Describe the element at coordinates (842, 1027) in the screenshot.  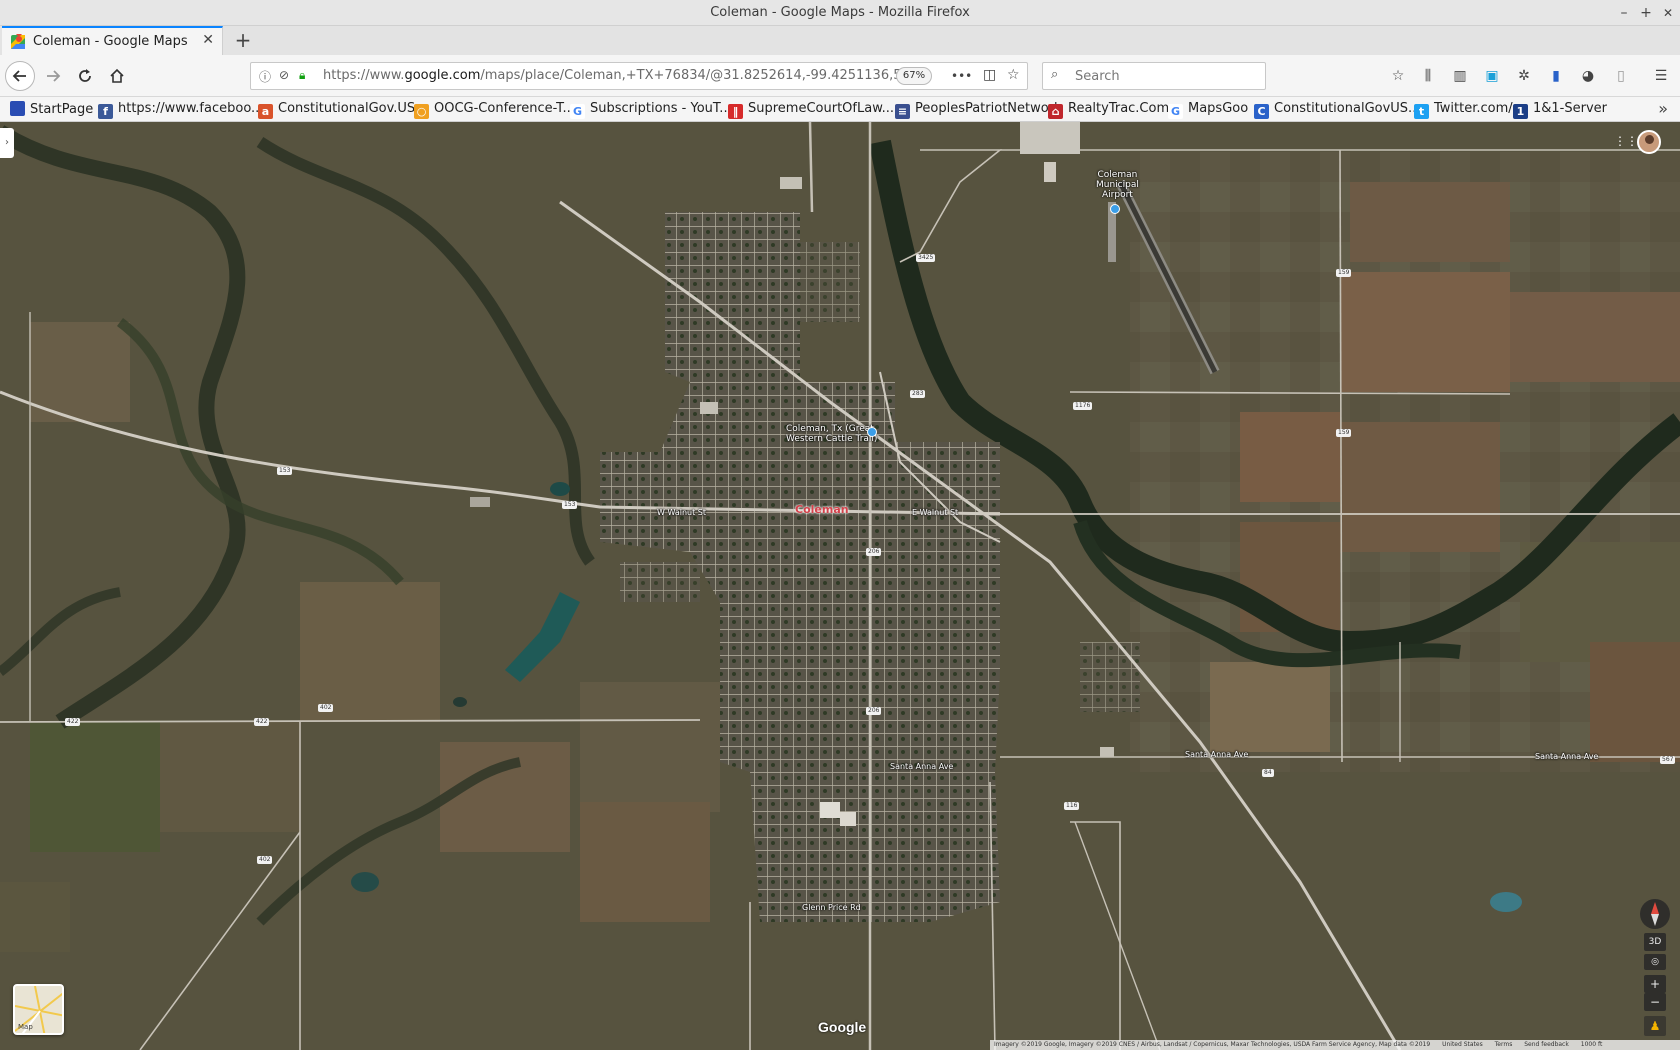
I see `google-logo: Google` at that location.